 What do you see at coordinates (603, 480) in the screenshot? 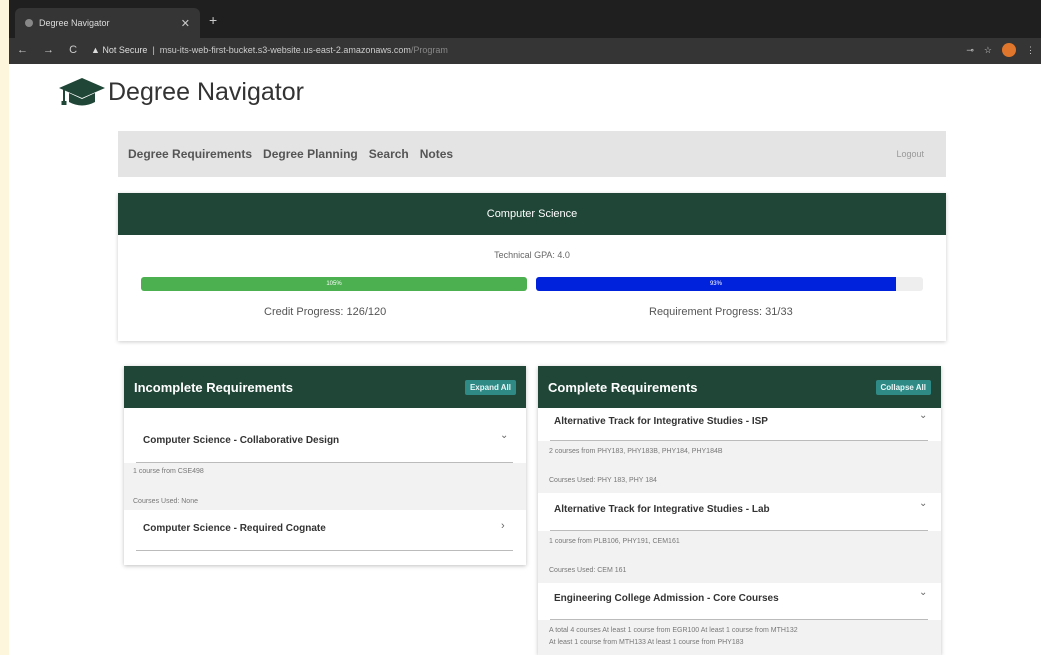
I see `courses-used: Courses Used: PHY 183, PHY 184` at bounding box center [603, 480].